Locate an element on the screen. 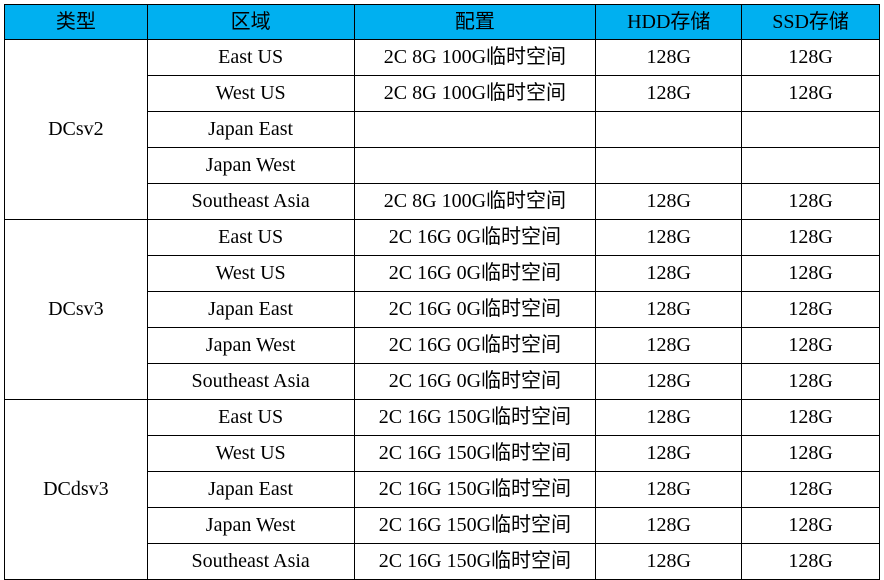 The height and width of the screenshot is (580, 884). header-region: 区域 is located at coordinates (250, 22).